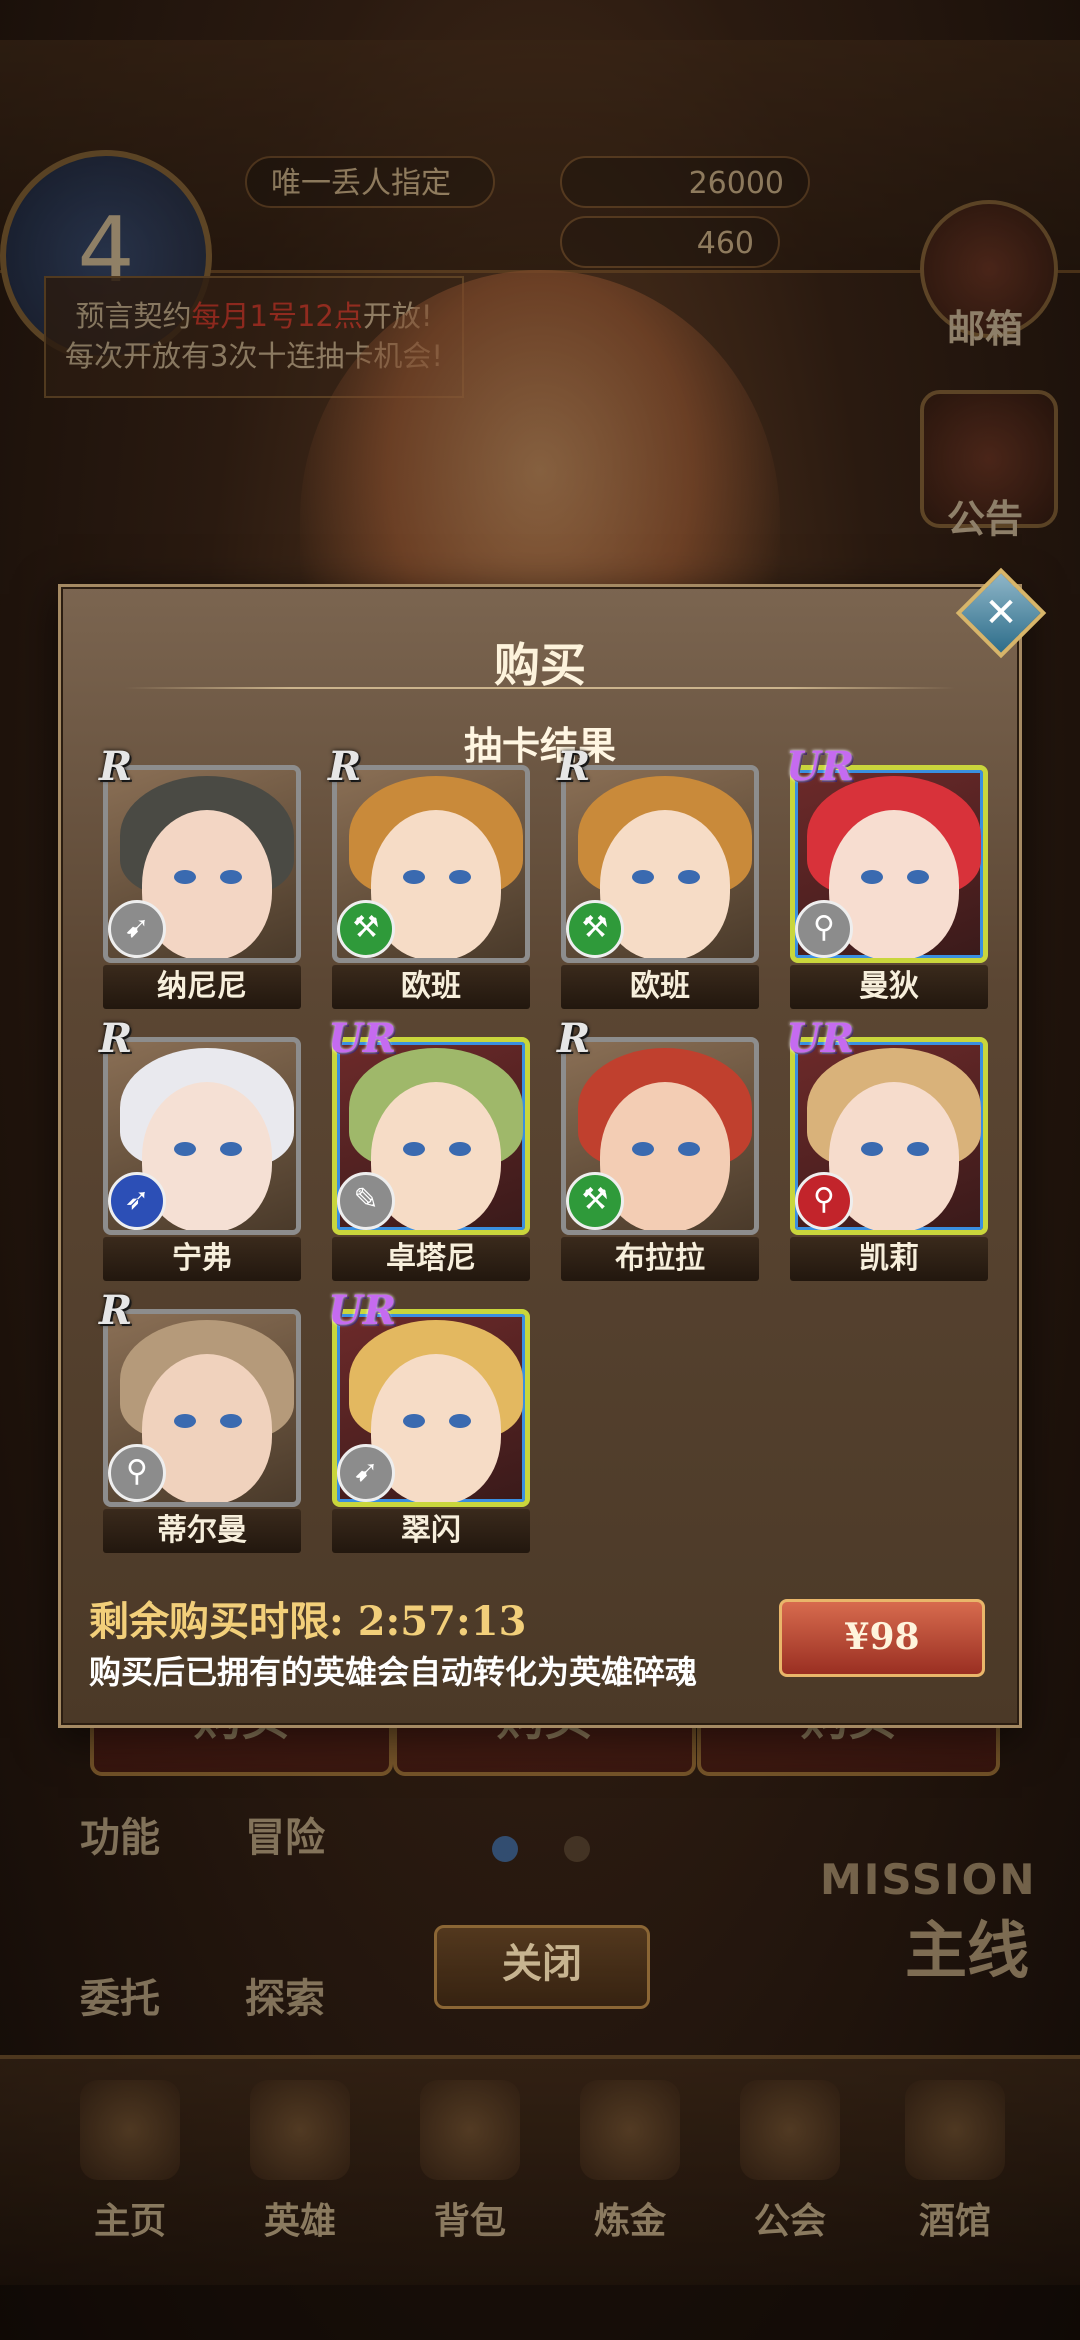 This screenshot has width=1080, height=2340. What do you see at coordinates (393, 1672) in the screenshot?
I see `conversion-note: 购买后已拥有的英雄会自动转化为英雄碎魂` at bounding box center [393, 1672].